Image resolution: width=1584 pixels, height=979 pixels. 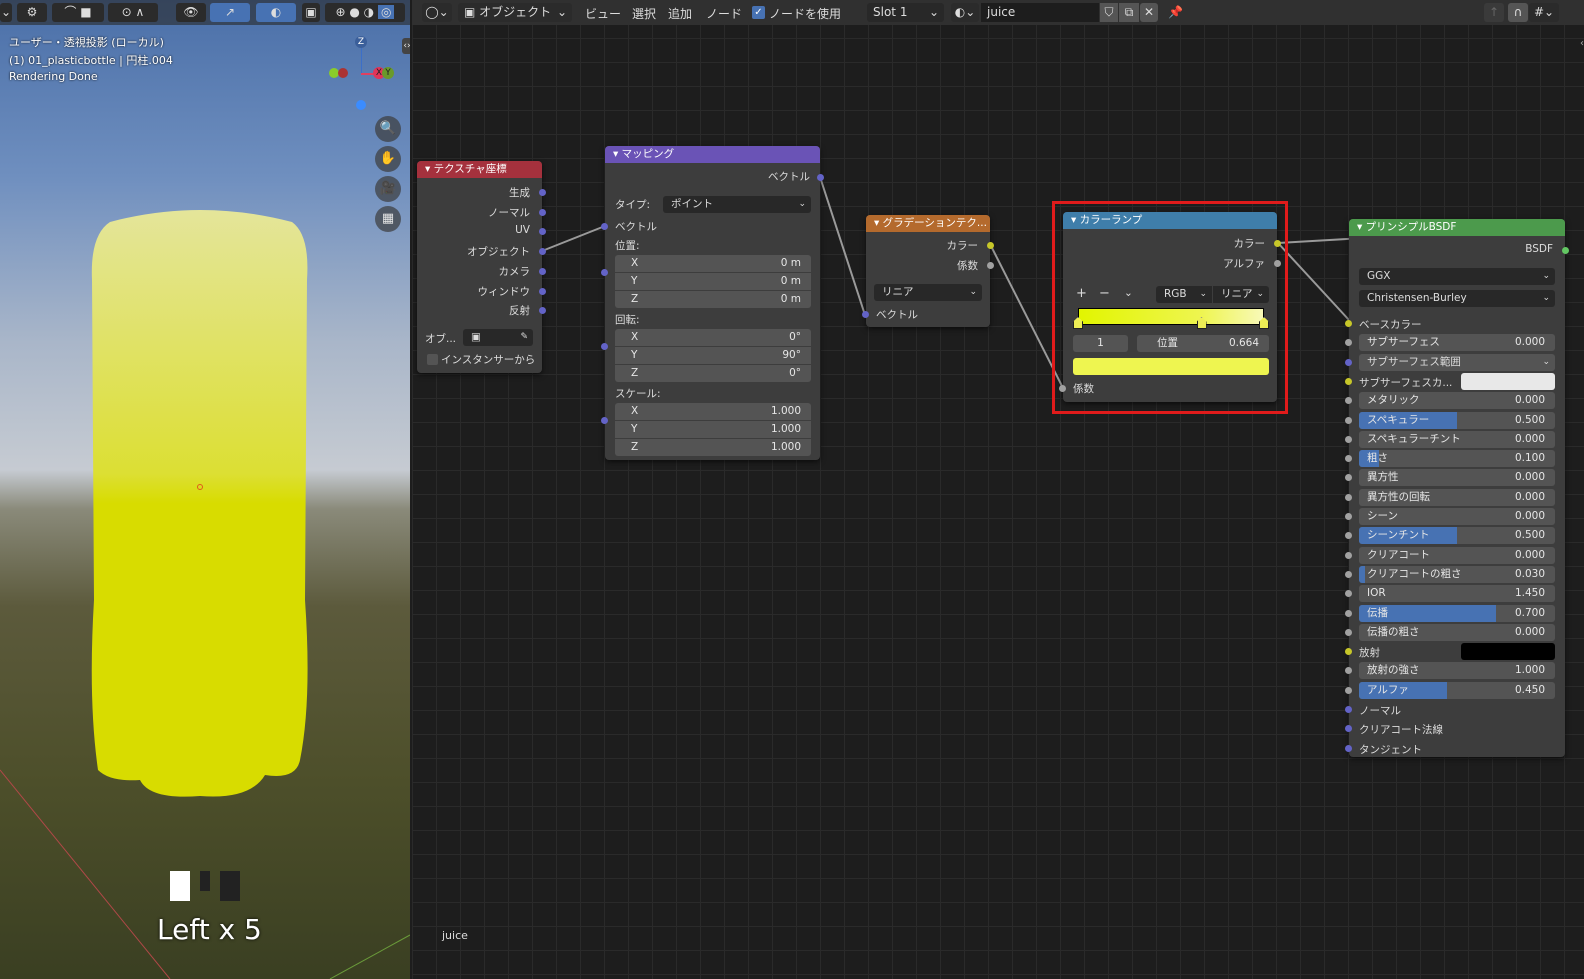 I want to click on rotation-x-field: X 0°, so click(x=713, y=337).